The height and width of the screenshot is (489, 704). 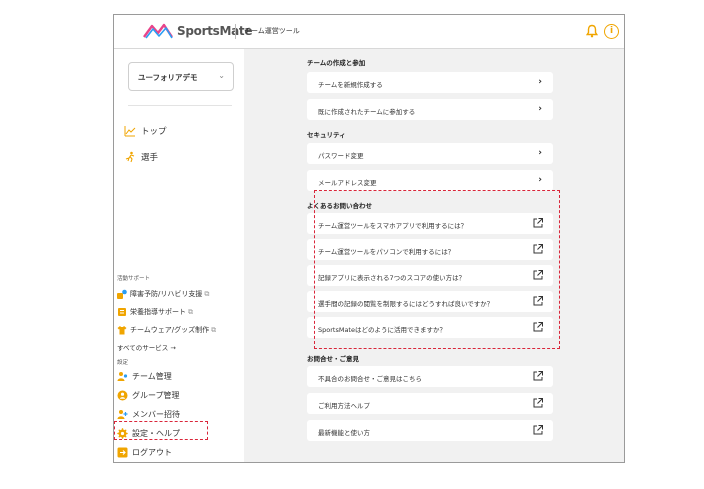 I want to click on sidebar-item-label: 栄養指導サポート, so click(x=158, y=312).